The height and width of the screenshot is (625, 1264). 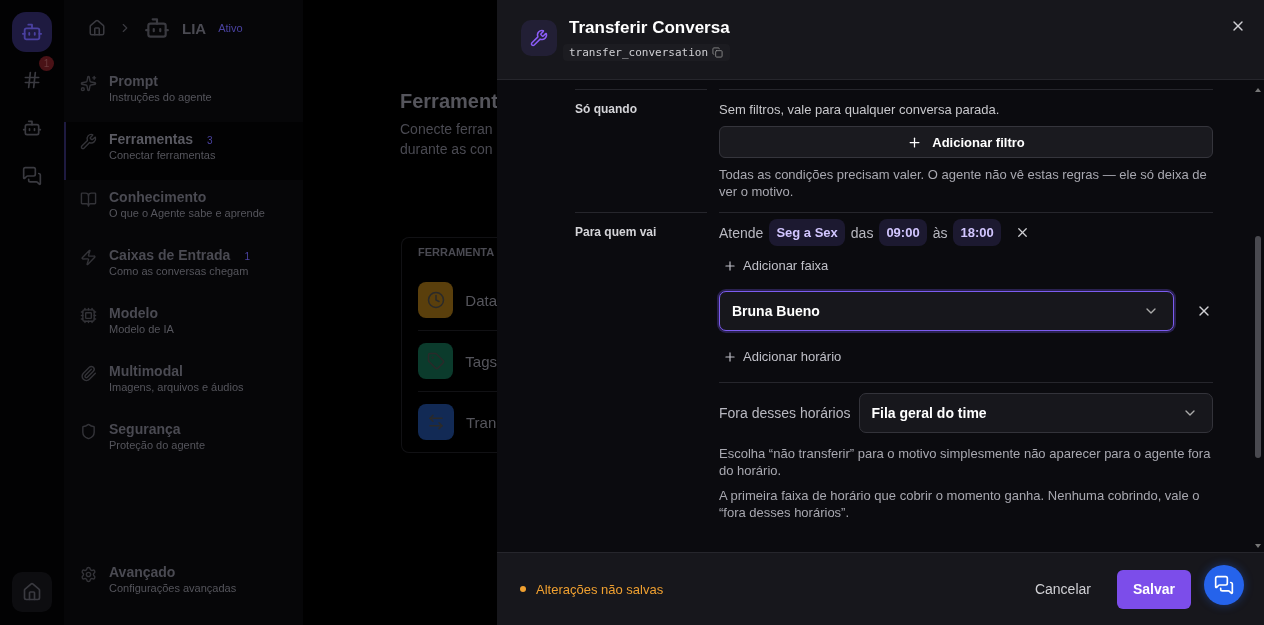 What do you see at coordinates (456, 252) in the screenshot?
I see `card-header: FERRAMENTA` at bounding box center [456, 252].